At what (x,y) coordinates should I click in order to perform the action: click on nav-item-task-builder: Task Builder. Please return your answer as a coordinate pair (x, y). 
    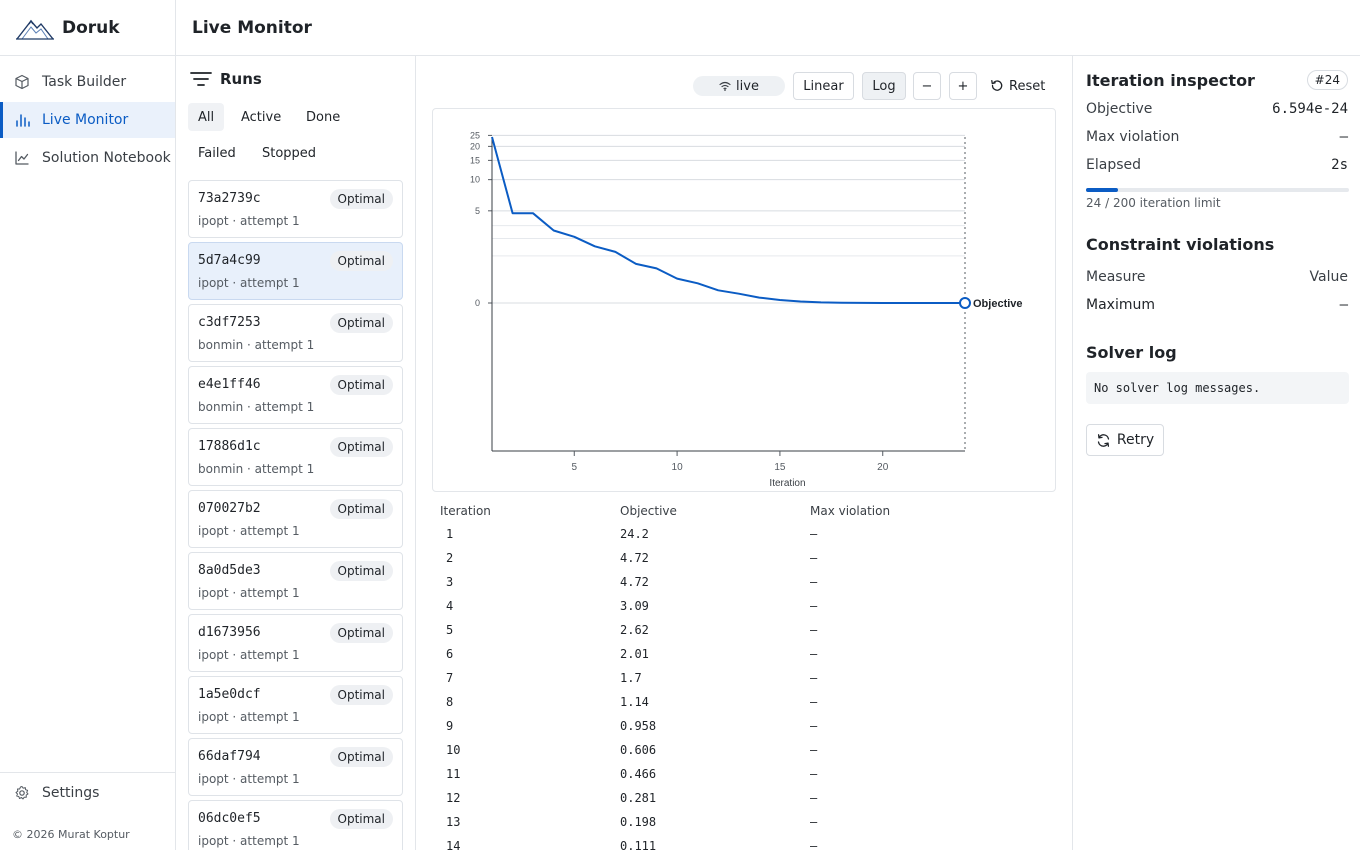
    Looking at the image, I should click on (87, 82).